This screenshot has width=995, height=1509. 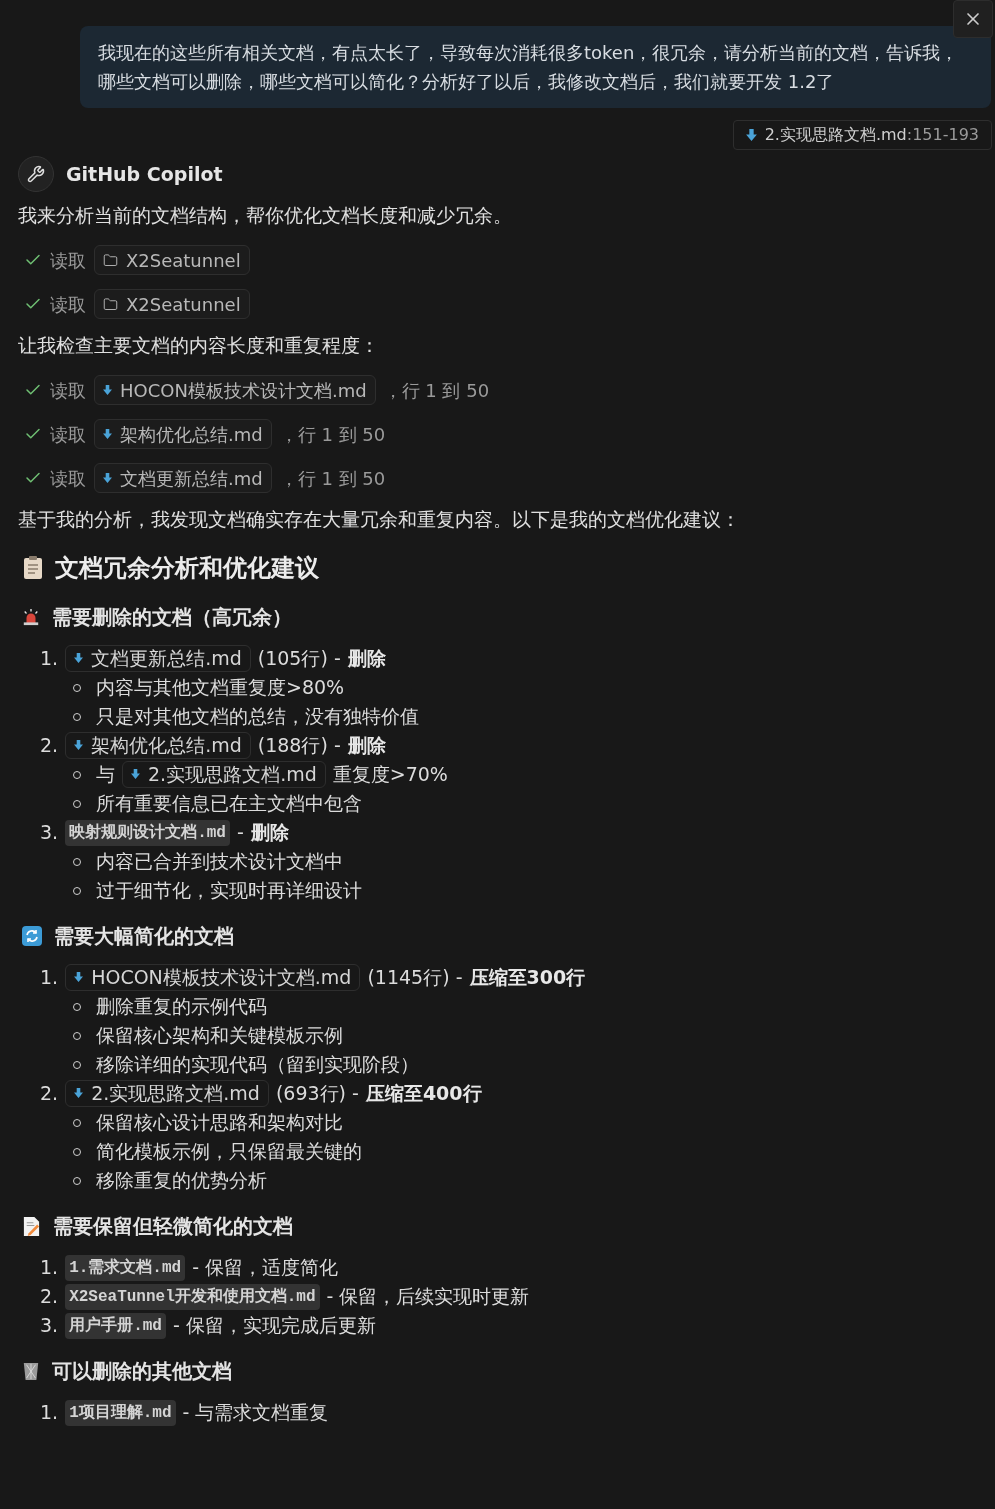 I want to click on inline-code: 映射规则设计文档.md, so click(x=147, y=832).